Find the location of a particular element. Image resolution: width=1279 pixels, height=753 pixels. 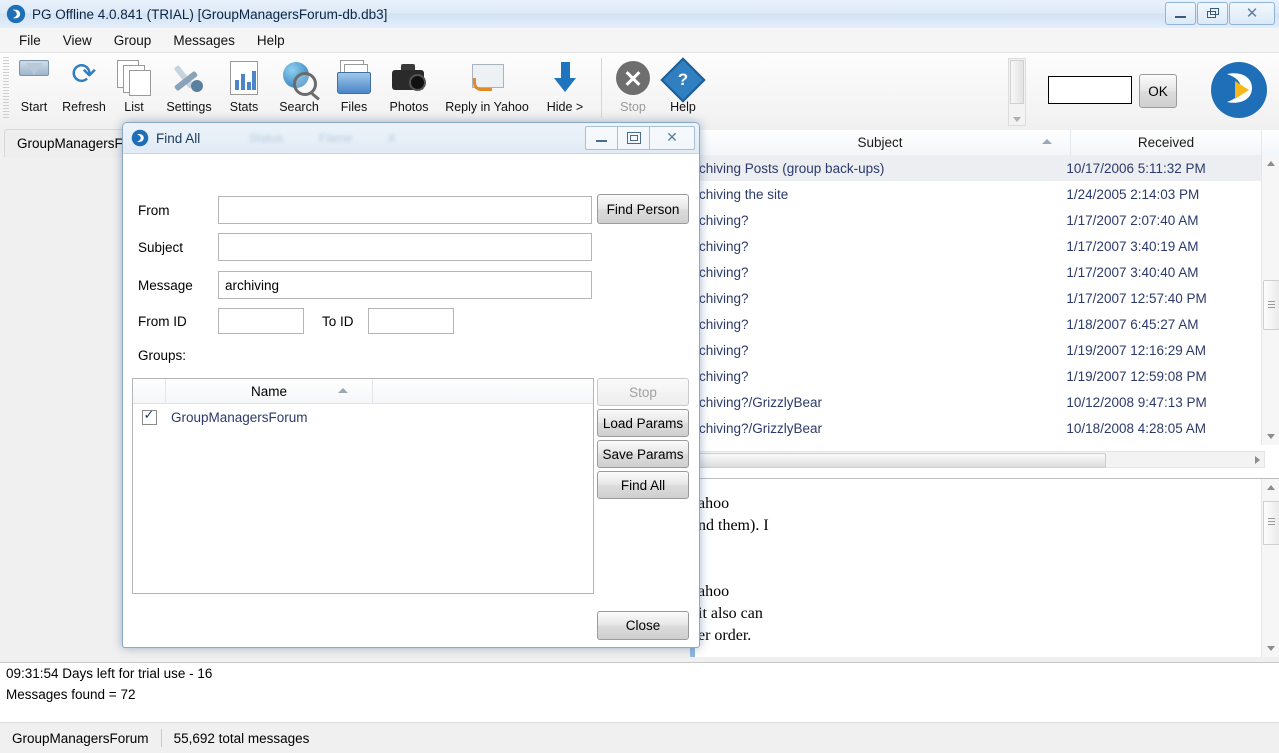

toolbar-button-search: Search is located at coordinates (299, 89).